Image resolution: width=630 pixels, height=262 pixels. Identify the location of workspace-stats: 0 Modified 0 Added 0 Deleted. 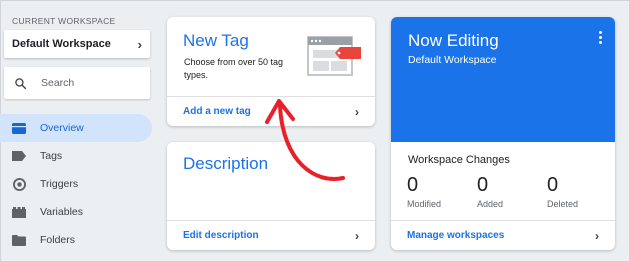
(511, 191).